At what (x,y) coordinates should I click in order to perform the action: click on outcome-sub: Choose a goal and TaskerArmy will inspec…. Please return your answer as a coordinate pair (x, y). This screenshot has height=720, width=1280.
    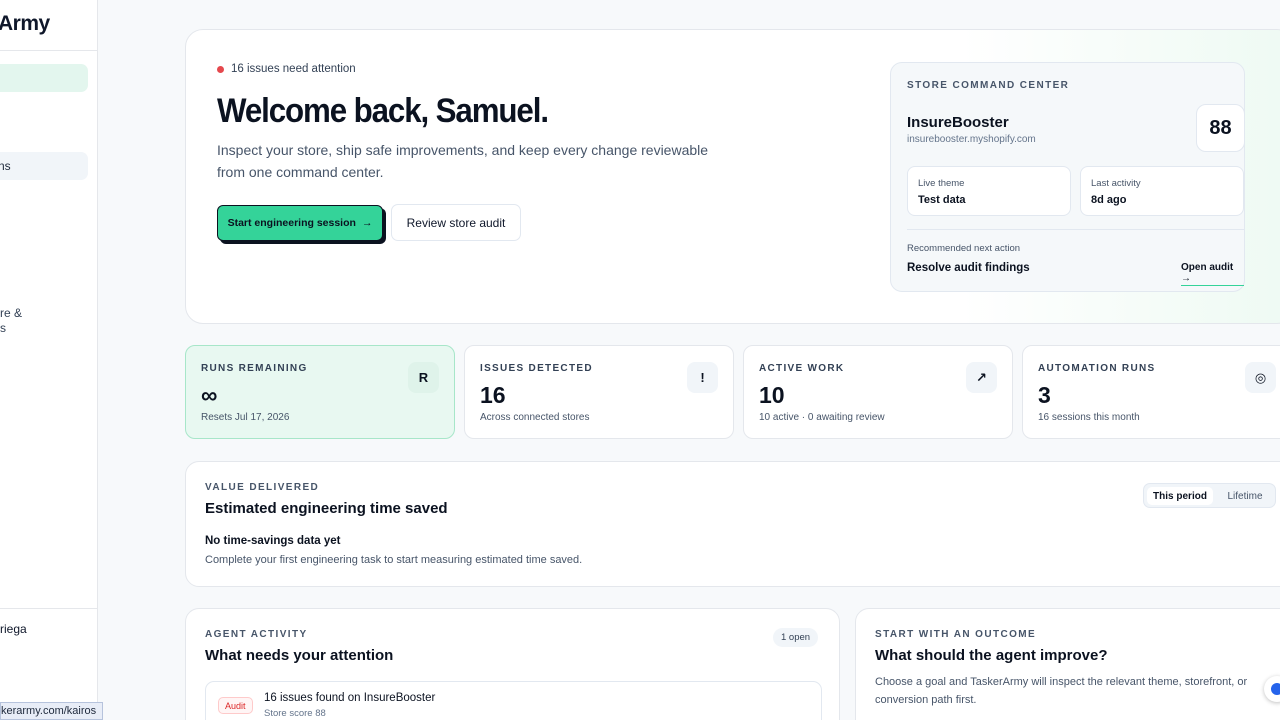
    Looking at the image, I should click on (1061, 691).